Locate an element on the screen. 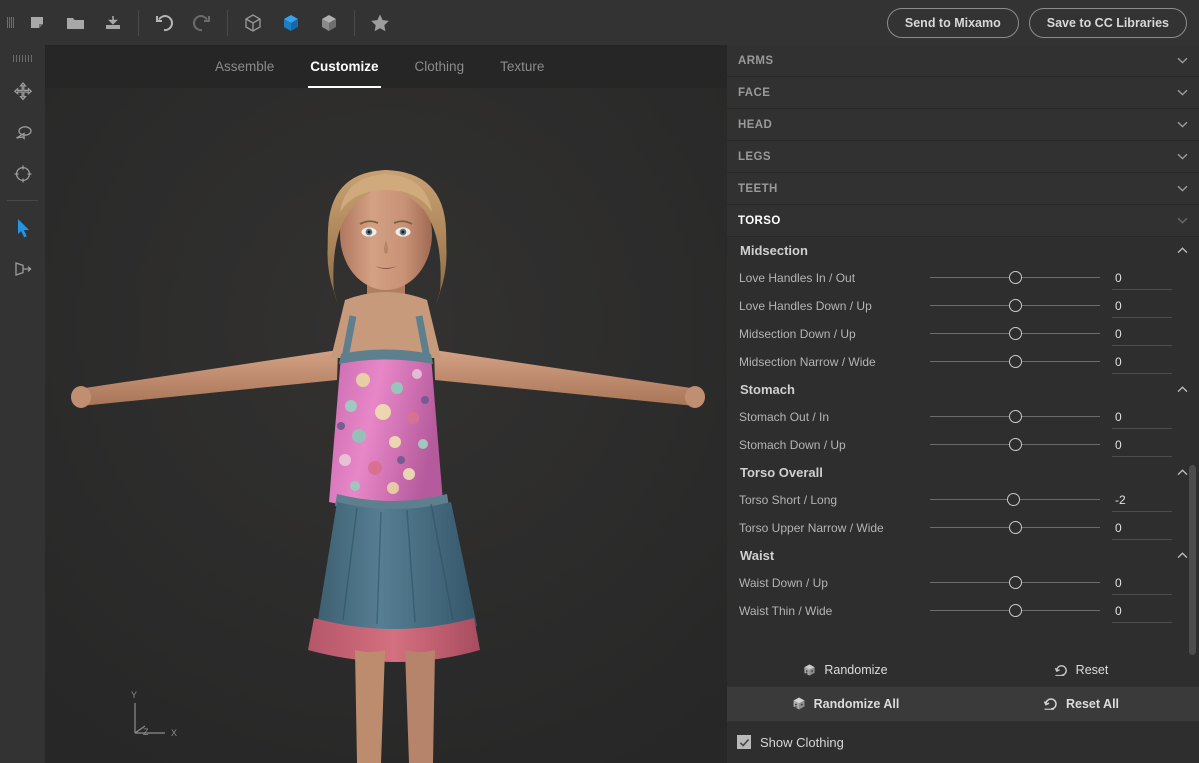 The image size is (1199, 763). pan-tool-icon is located at coordinates (22, 91).